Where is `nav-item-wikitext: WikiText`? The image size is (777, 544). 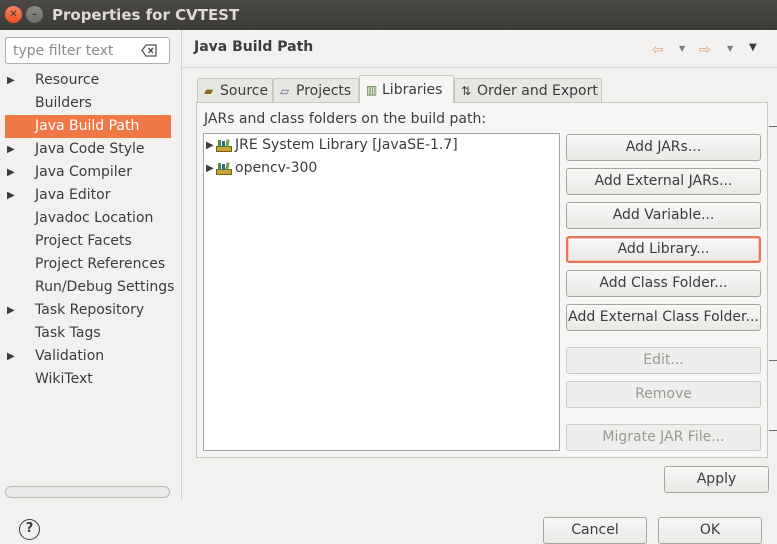
nav-item-wikitext: WikiText is located at coordinates (87, 379).